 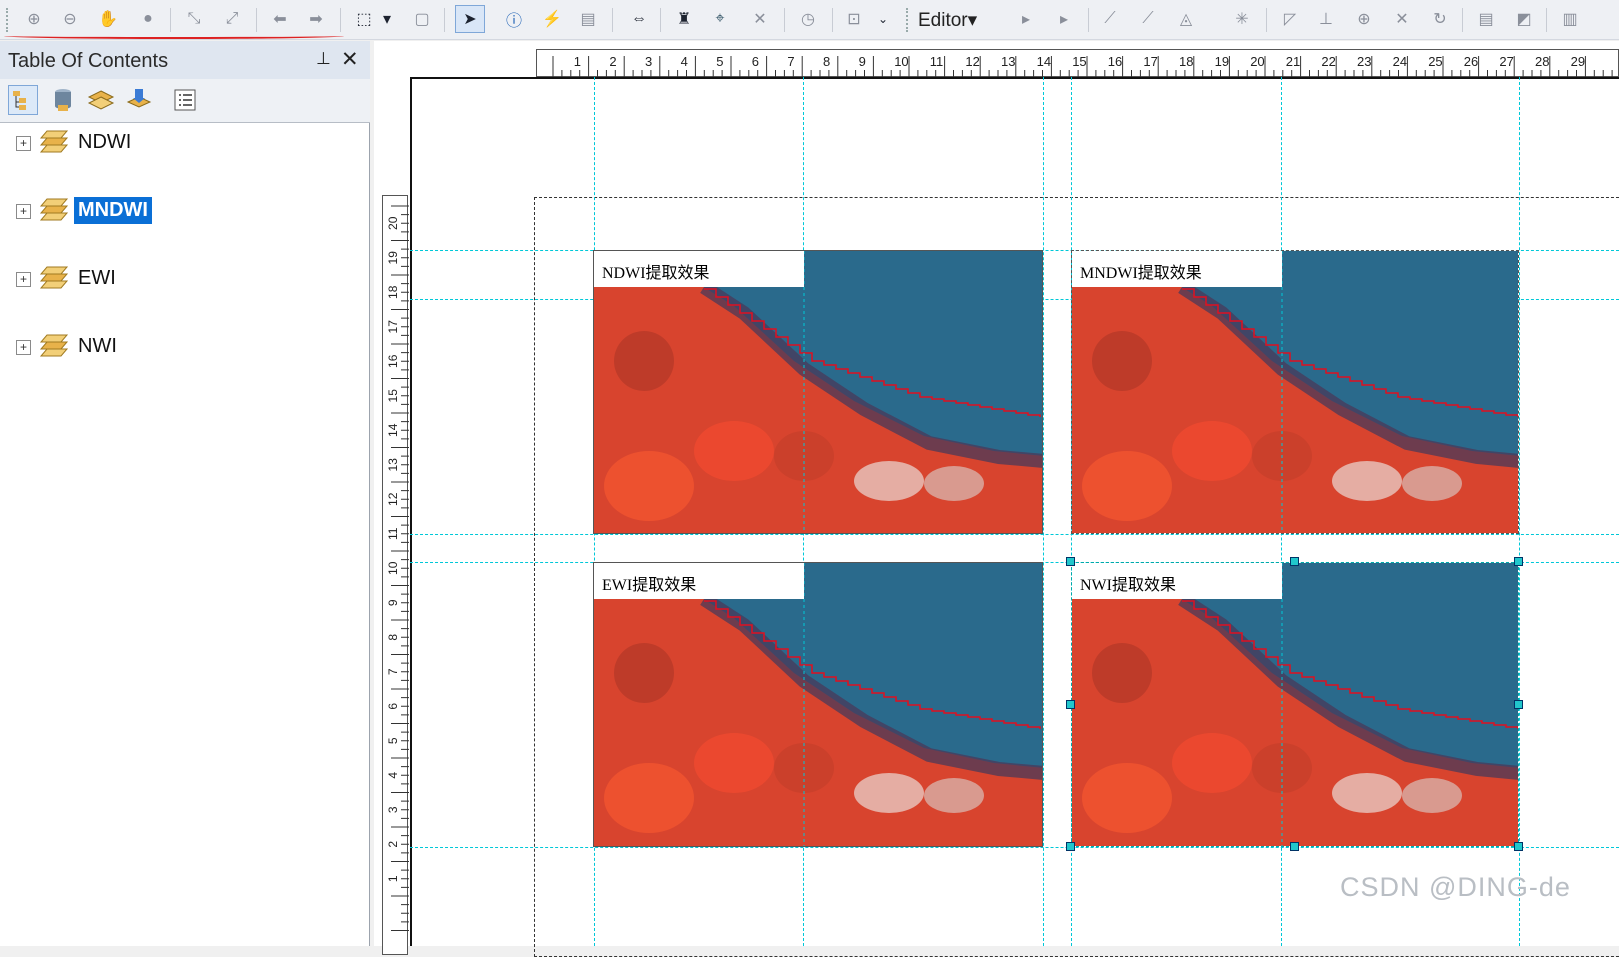 What do you see at coordinates (790, 61) in the screenshot?
I see `ruler-label: 7` at bounding box center [790, 61].